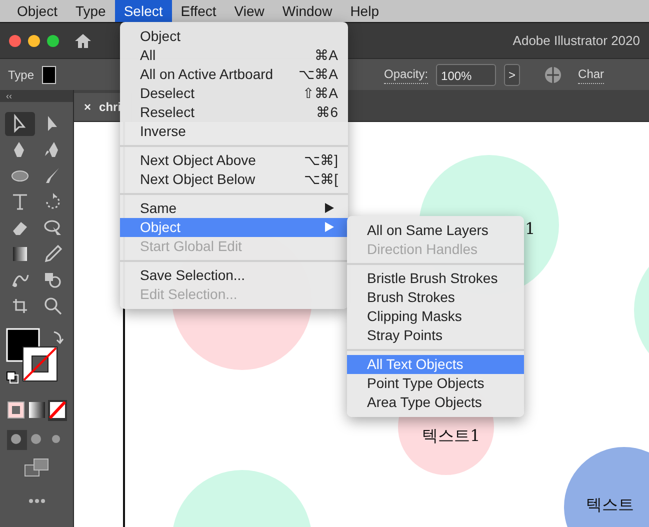 Image resolution: width=649 pixels, height=527 pixels. Describe the element at coordinates (406, 74) in the screenshot. I see `opacity-label: Opacity:` at that location.